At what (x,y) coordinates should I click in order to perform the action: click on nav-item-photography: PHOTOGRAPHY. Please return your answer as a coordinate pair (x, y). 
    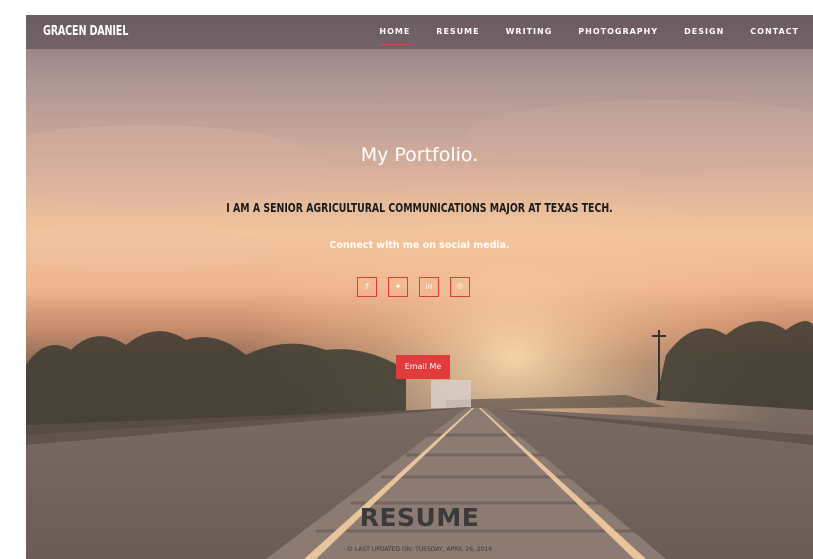
    Looking at the image, I should click on (618, 32).